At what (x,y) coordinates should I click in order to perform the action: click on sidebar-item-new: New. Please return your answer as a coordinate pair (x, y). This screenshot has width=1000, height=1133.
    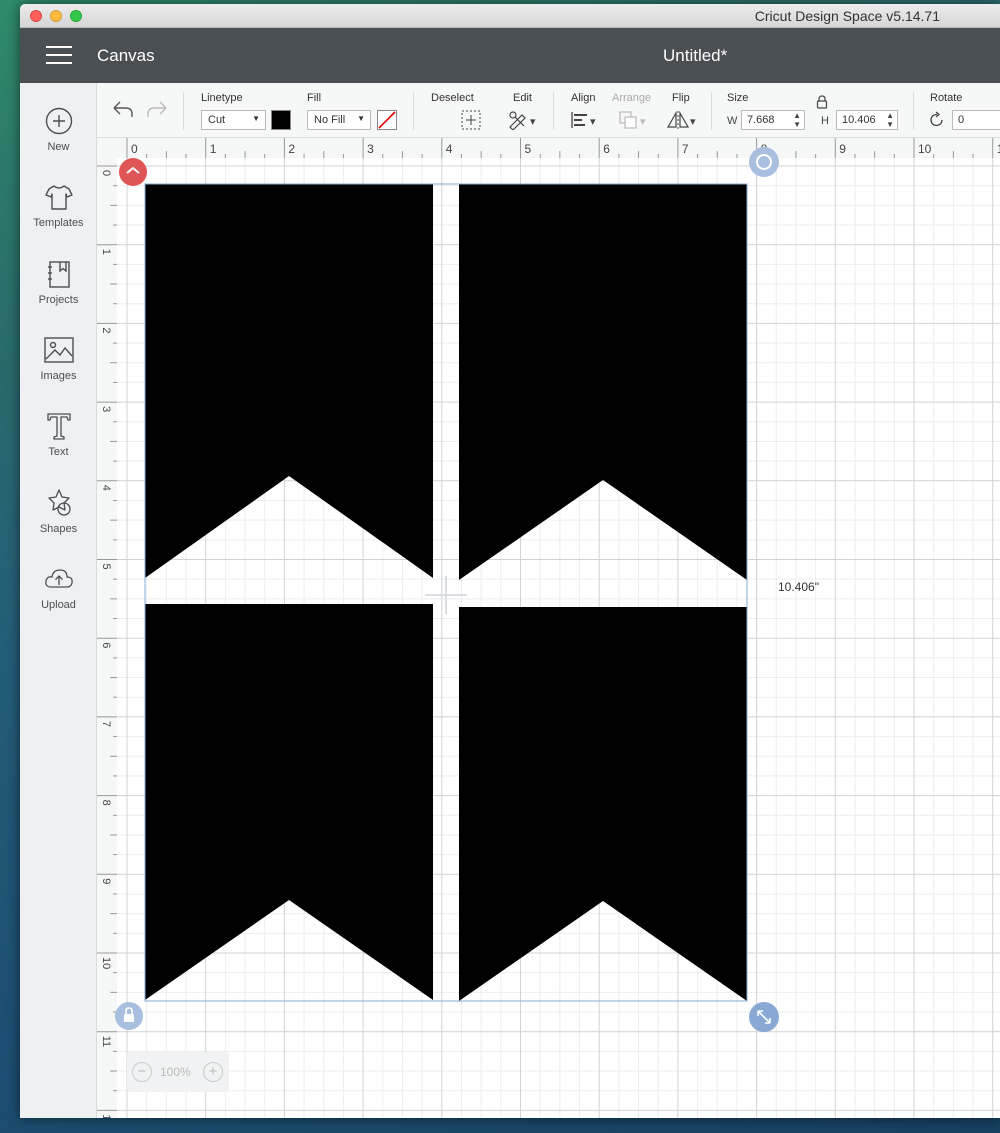
    Looking at the image, I should click on (58, 140).